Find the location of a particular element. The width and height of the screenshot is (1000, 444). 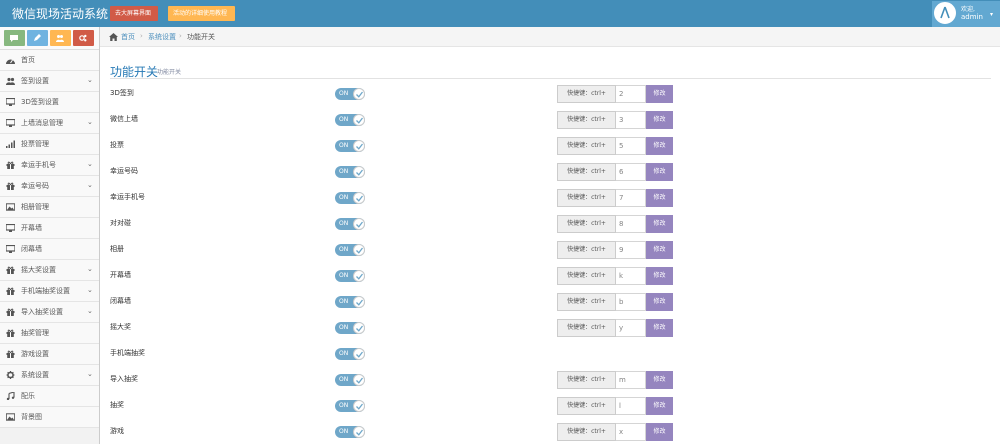

app-title: 微信现场活动系统 is located at coordinates (60, 13).